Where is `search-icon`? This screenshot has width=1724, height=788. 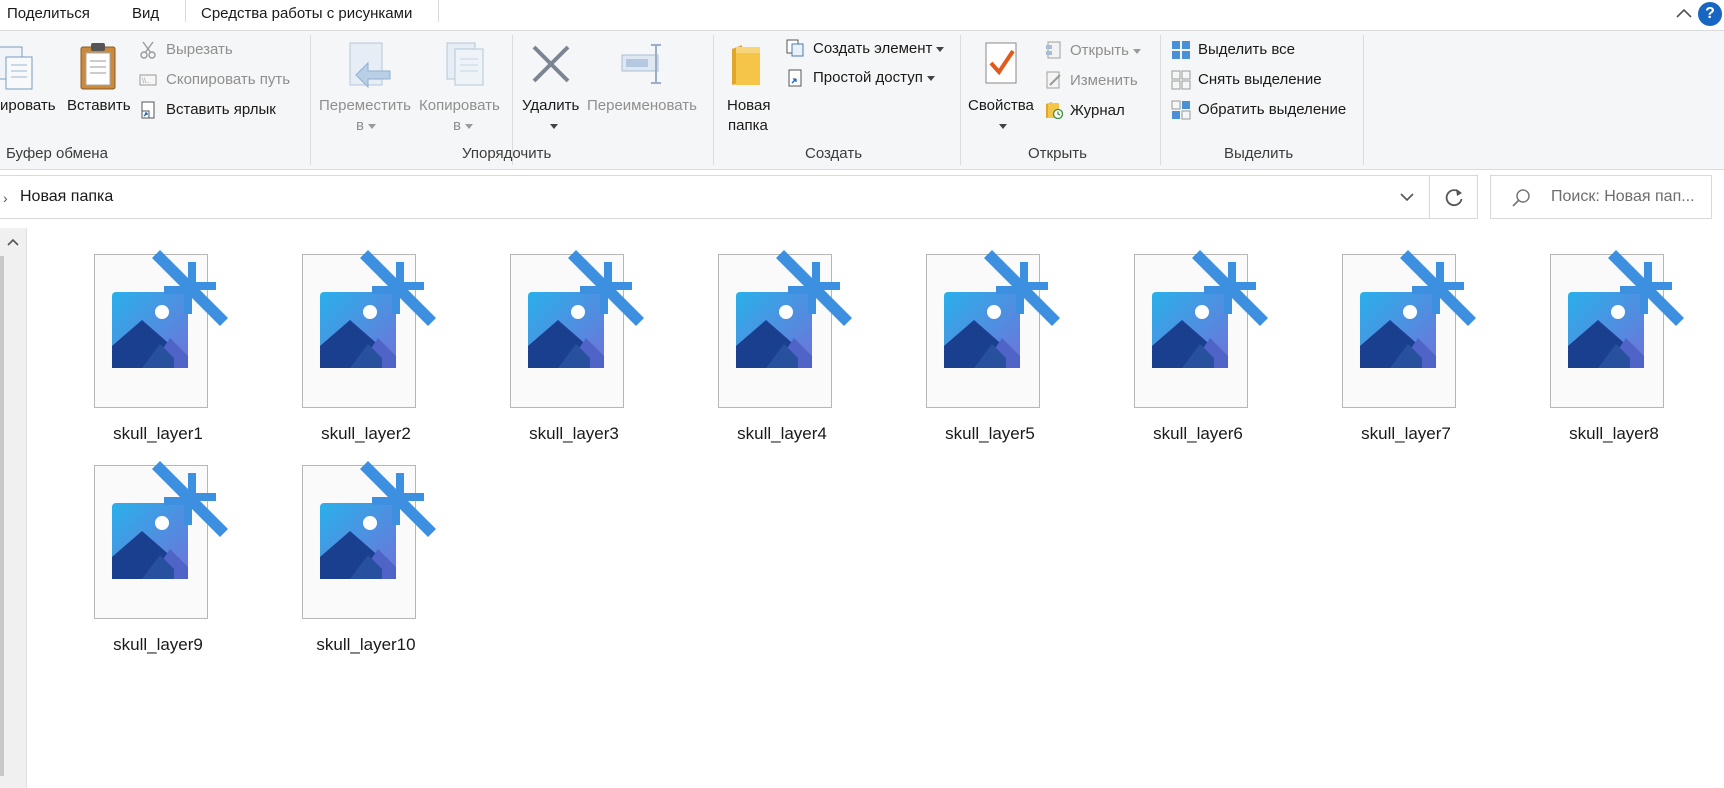 search-icon is located at coordinates (1521, 198).